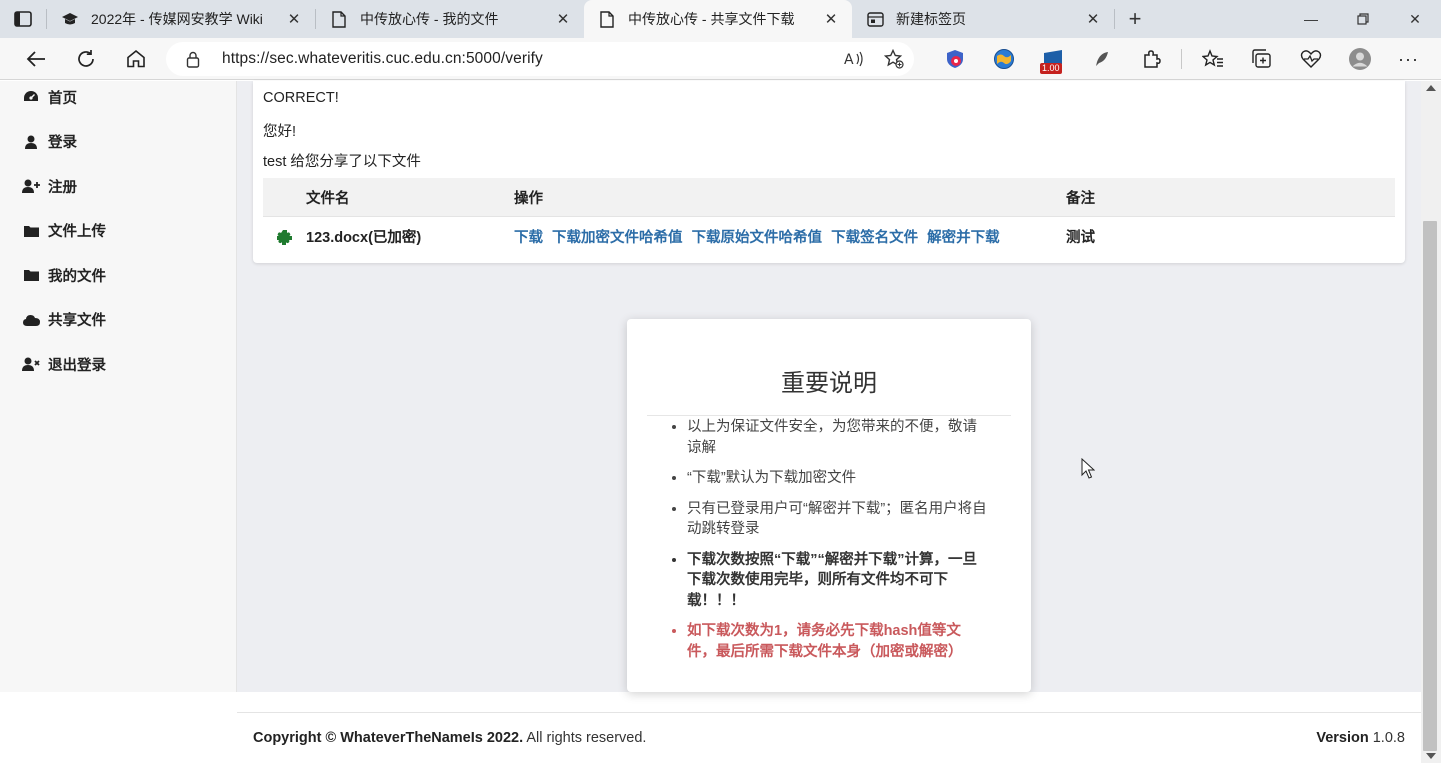  What do you see at coordinates (1360, 738) in the screenshot?
I see `version-info: Version 1.0.8` at bounding box center [1360, 738].